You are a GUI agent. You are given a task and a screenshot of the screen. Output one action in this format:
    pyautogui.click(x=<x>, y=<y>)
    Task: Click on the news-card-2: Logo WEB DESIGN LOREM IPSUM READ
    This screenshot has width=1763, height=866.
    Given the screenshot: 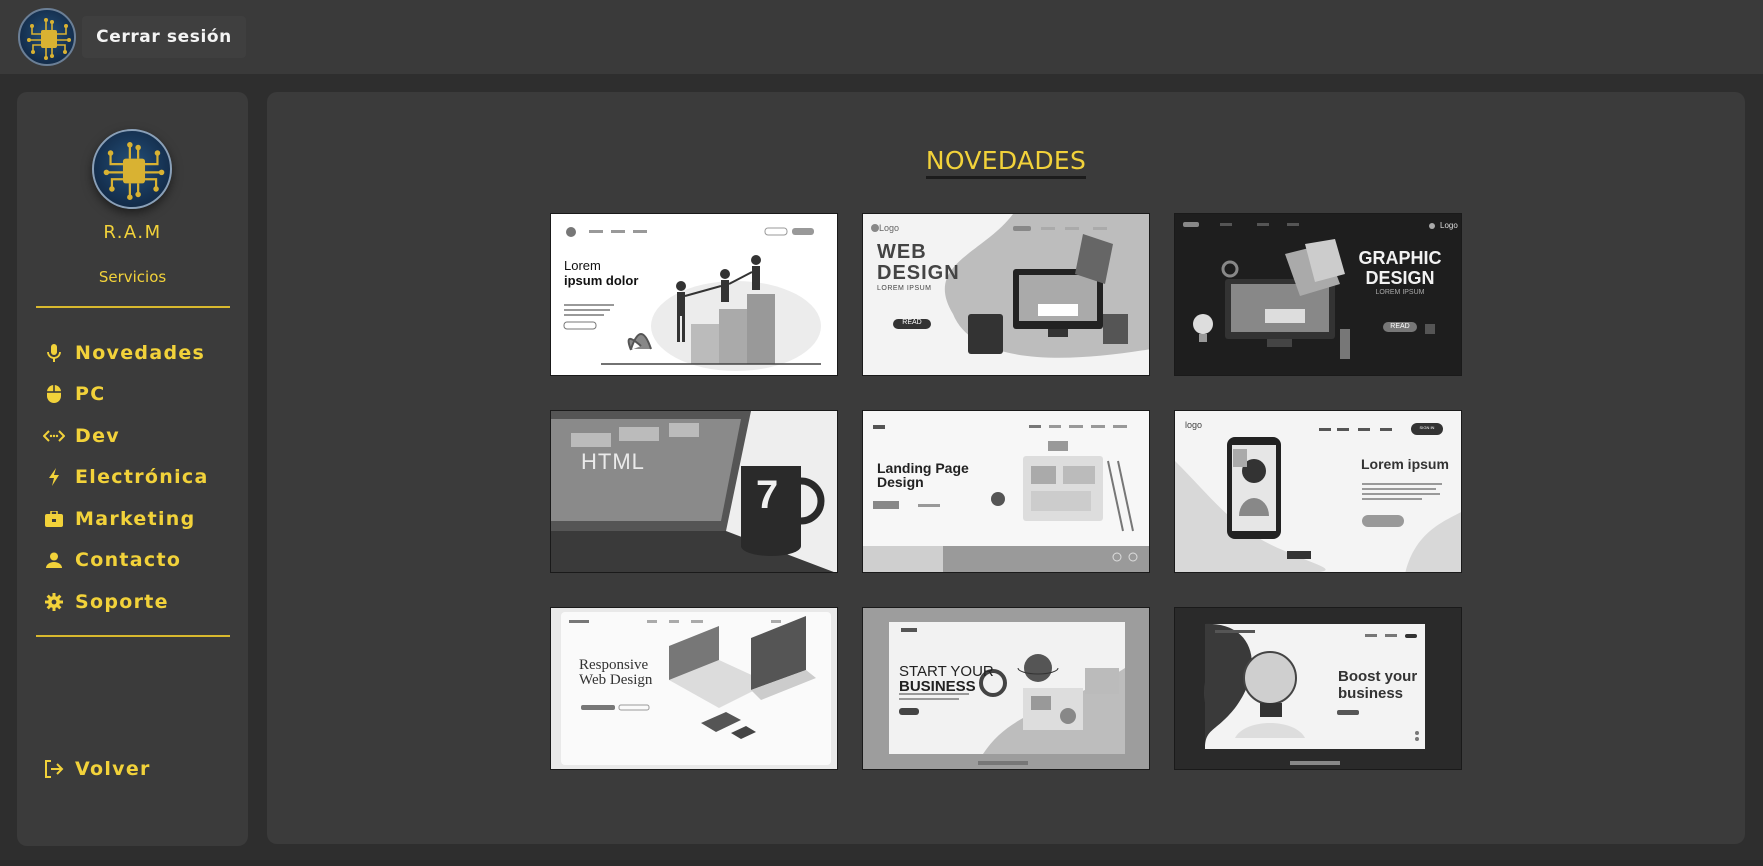 What is the action you would take?
    pyautogui.click(x=1006, y=294)
    